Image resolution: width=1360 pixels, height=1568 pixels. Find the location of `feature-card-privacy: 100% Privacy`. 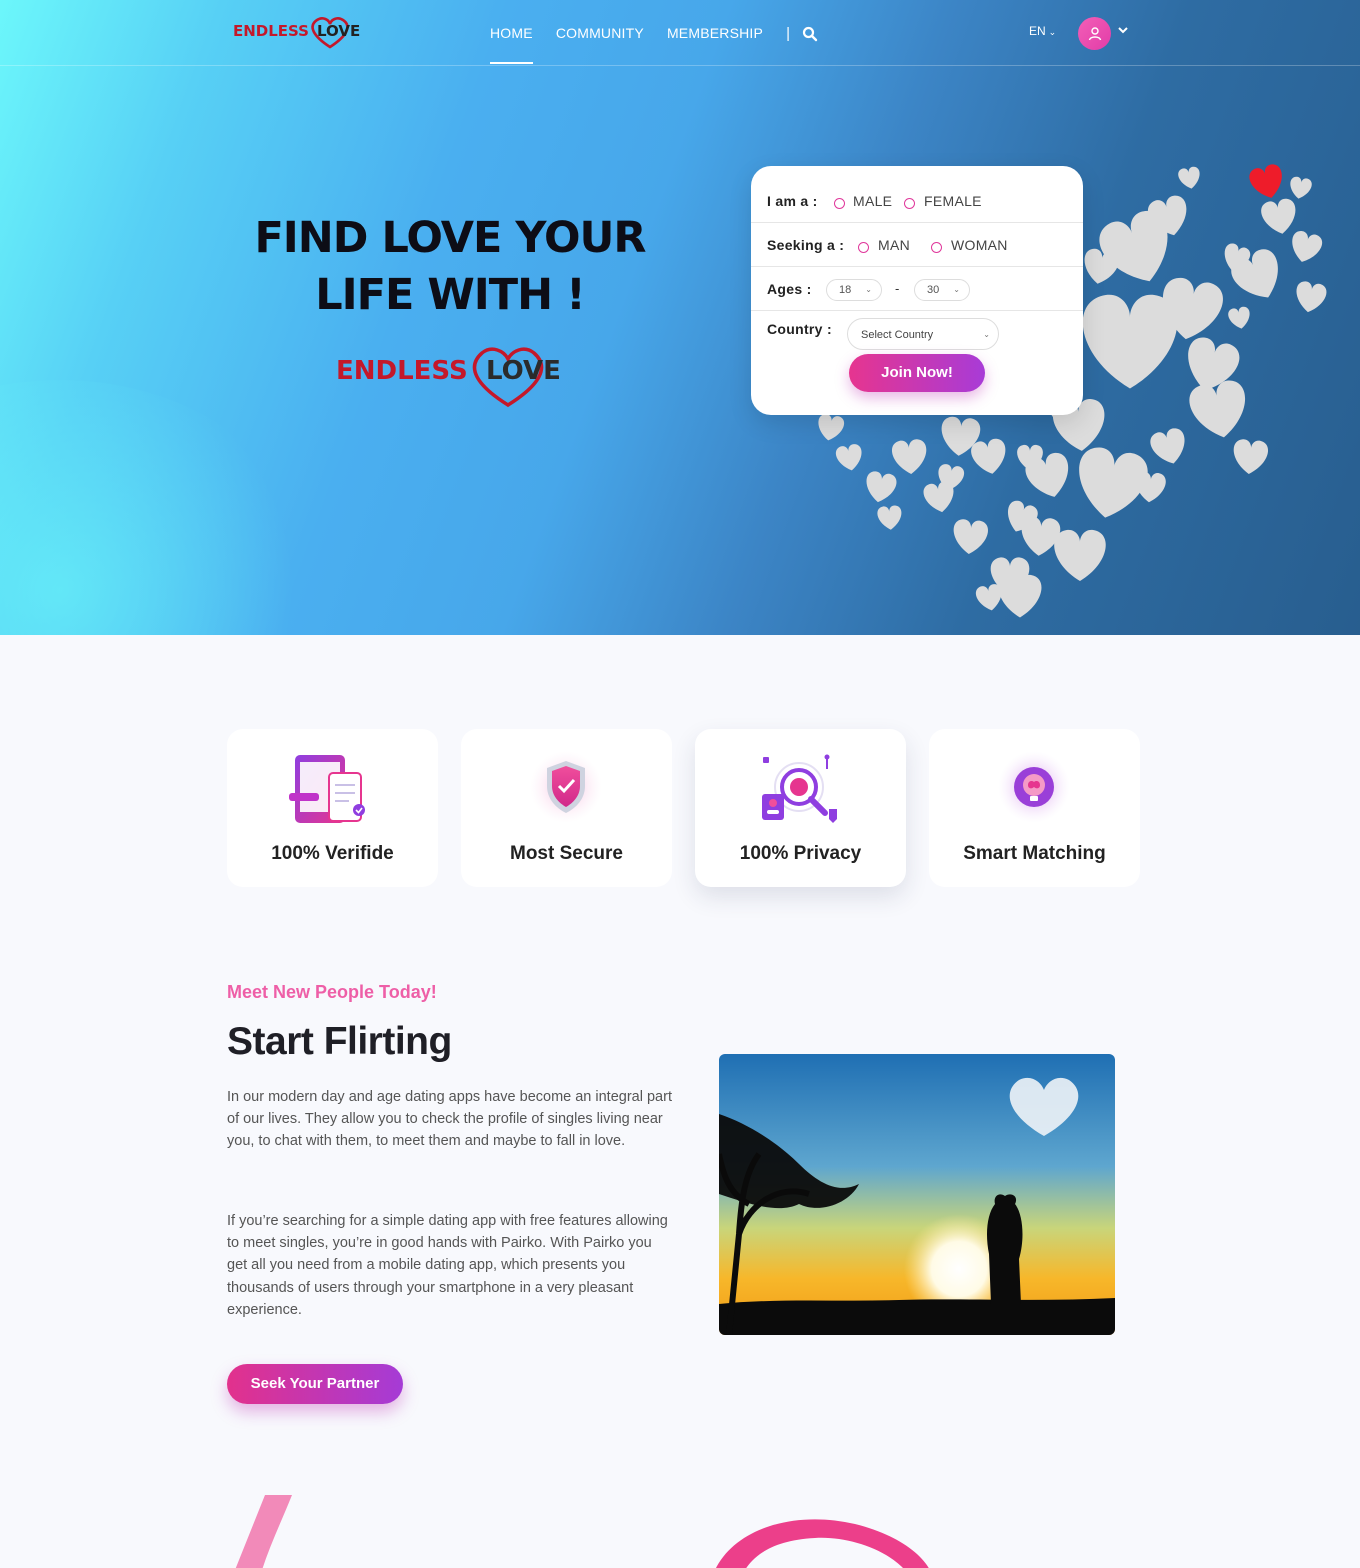

feature-card-privacy: 100% Privacy is located at coordinates (800, 808).